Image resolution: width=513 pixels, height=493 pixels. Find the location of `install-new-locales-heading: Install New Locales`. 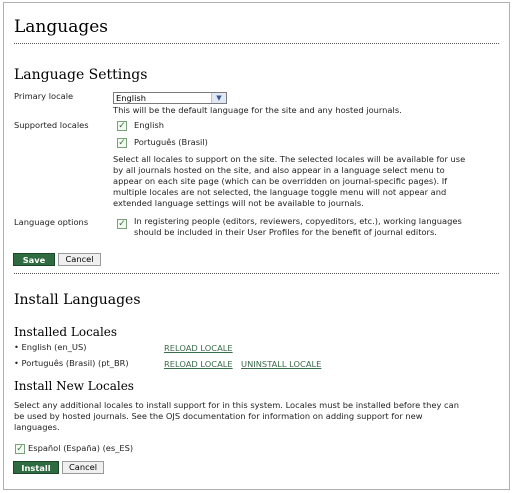

install-new-locales-heading: Install New Locales is located at coordinates (74, 386).